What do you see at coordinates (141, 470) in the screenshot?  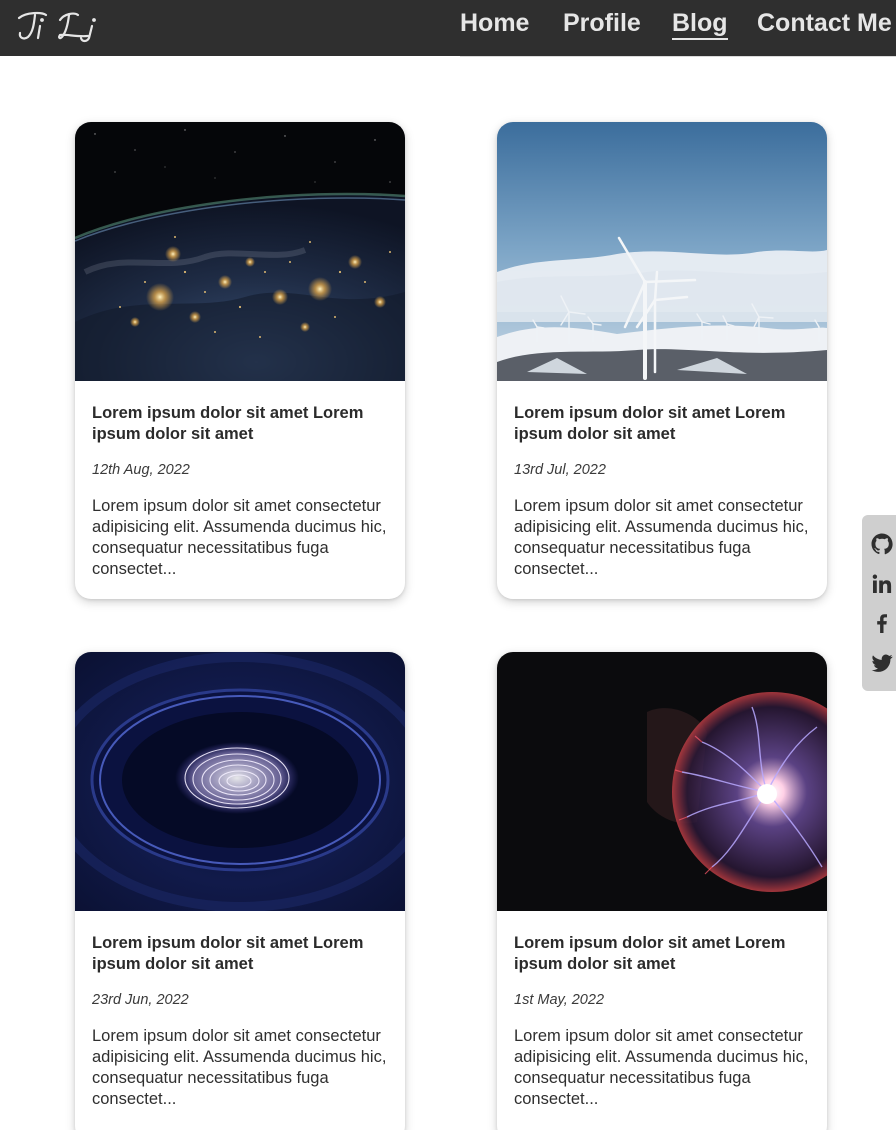 I see `post-date: 12th Aug, 2022` at bounding box center [141, 470].